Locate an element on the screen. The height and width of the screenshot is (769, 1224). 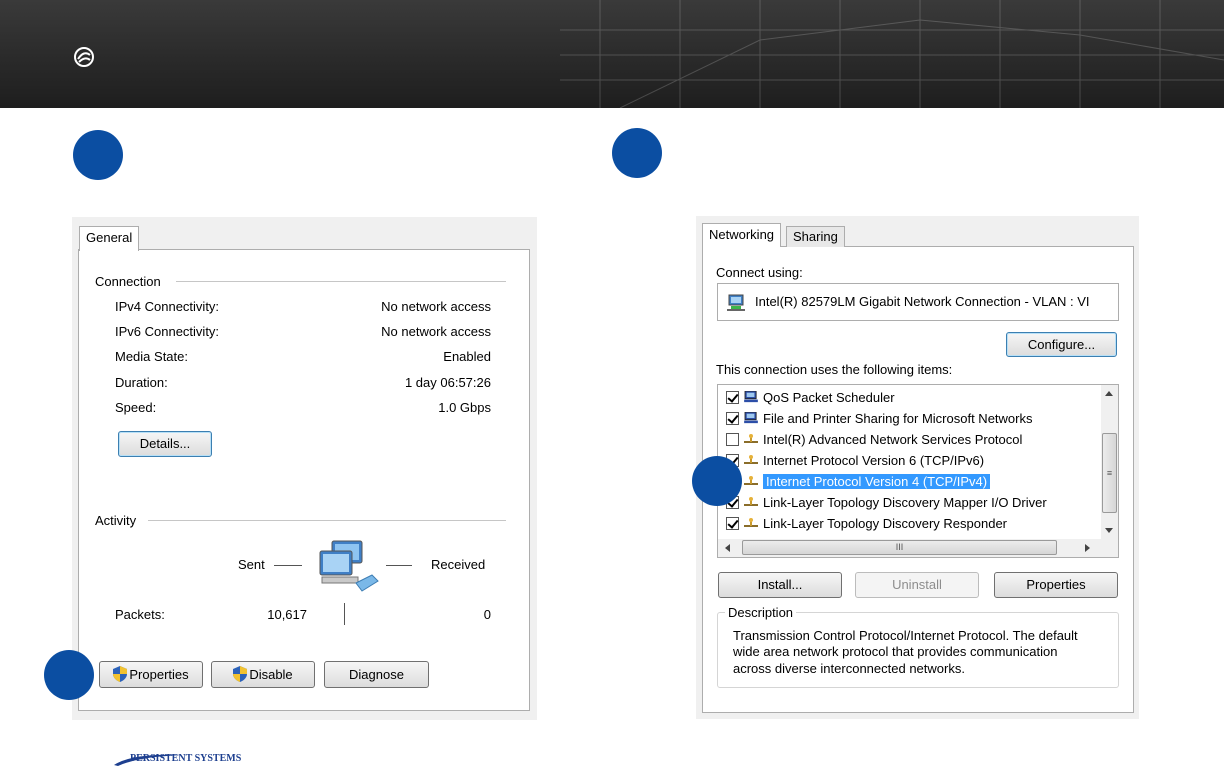
speed-value: 1.0 Gbps is located at coordinates (464, 407).